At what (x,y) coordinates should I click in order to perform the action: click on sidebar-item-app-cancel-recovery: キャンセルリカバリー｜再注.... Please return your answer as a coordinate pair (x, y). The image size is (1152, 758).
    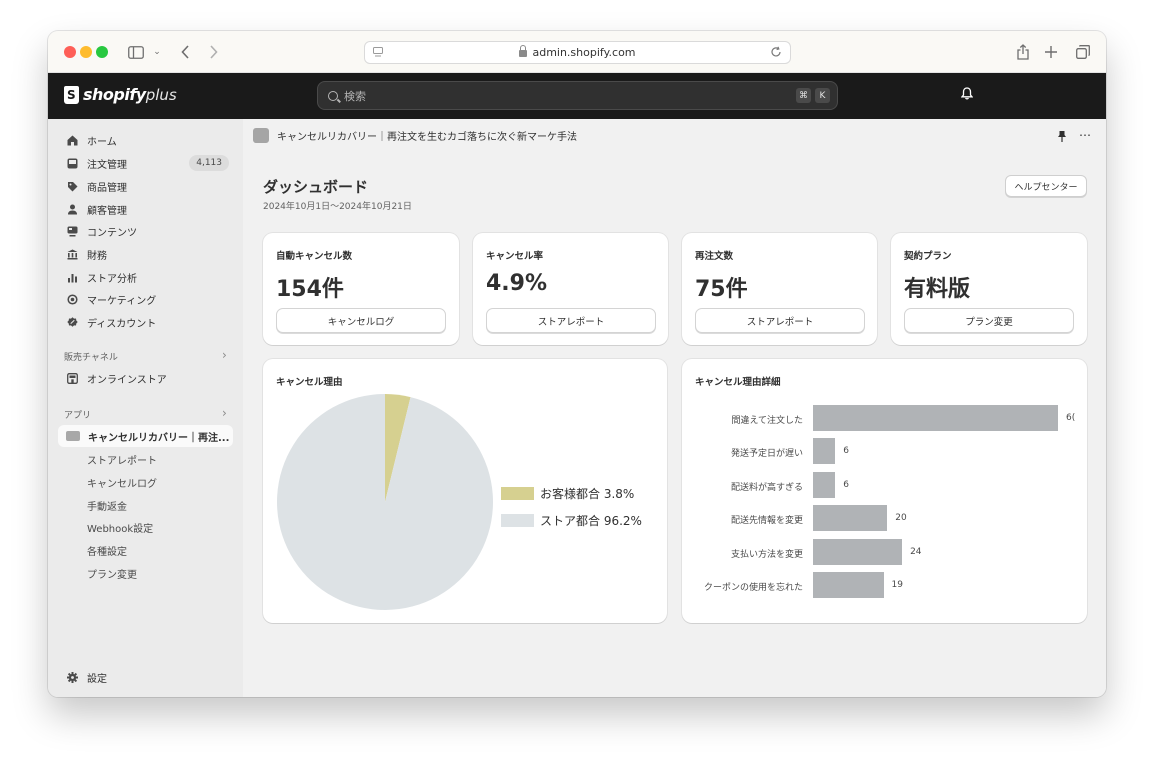
    Looking at the image, I should click on (145, 436).